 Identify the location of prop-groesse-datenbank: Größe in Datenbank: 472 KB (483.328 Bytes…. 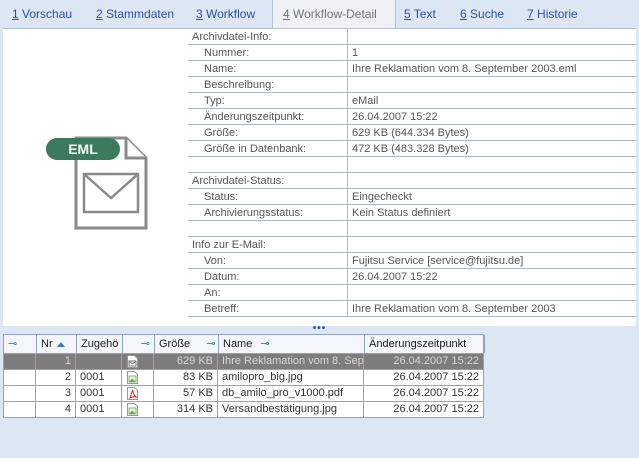
(412, 149).